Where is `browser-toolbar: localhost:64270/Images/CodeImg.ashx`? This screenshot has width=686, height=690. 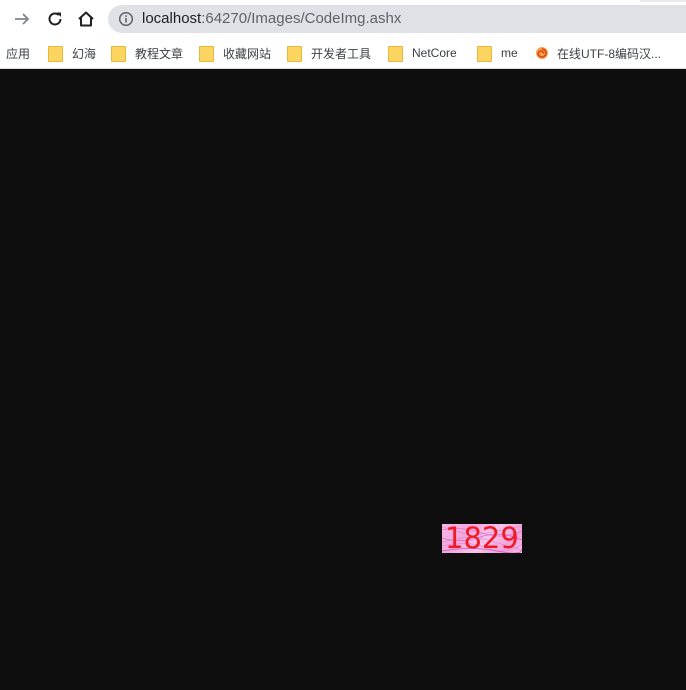
browser-toolbar: localhost:64270/Images/CodeImg.ashx is located at coordinates (343, 19).